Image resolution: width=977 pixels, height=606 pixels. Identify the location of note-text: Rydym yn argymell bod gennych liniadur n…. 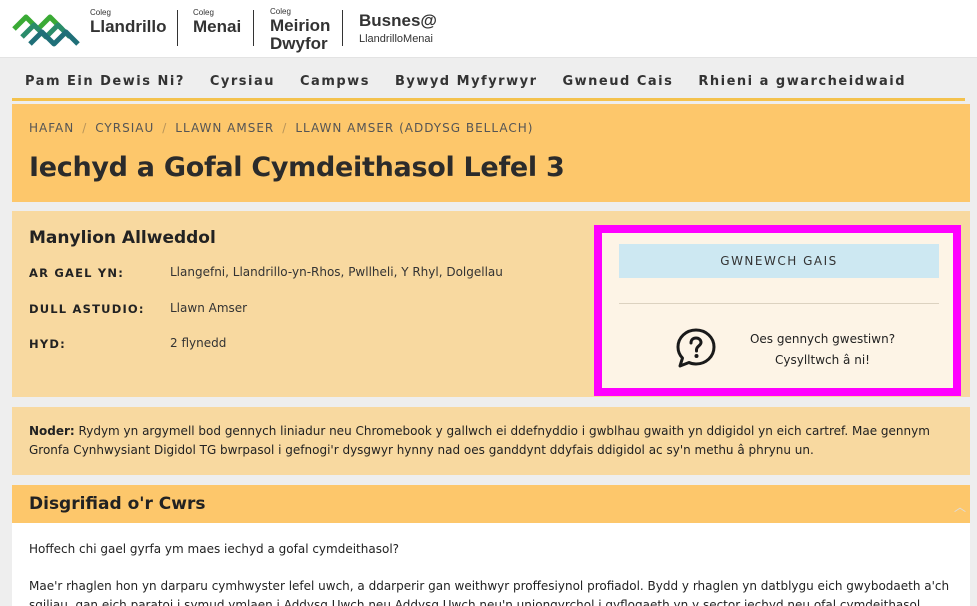
(479, 440).